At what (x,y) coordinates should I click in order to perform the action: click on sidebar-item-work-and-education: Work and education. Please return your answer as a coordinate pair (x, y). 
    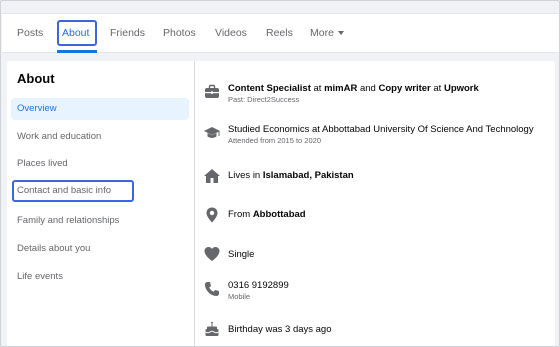
    Looking at the image, I should click on (100, 137).